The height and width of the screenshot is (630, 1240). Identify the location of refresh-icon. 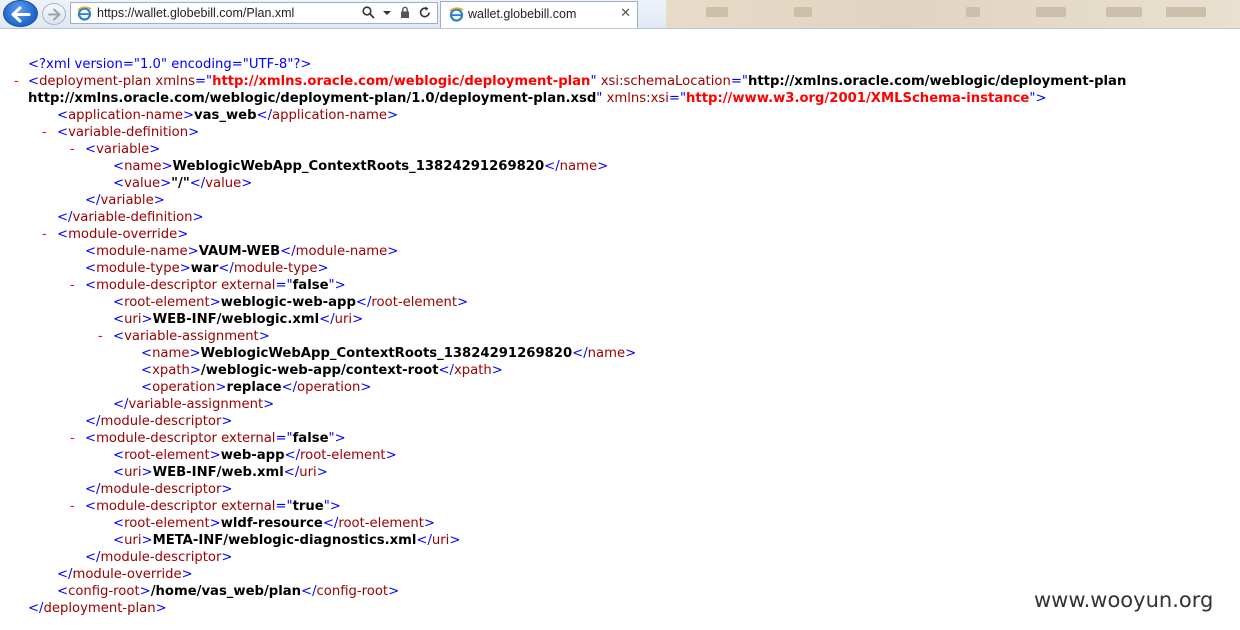
(425, 14).